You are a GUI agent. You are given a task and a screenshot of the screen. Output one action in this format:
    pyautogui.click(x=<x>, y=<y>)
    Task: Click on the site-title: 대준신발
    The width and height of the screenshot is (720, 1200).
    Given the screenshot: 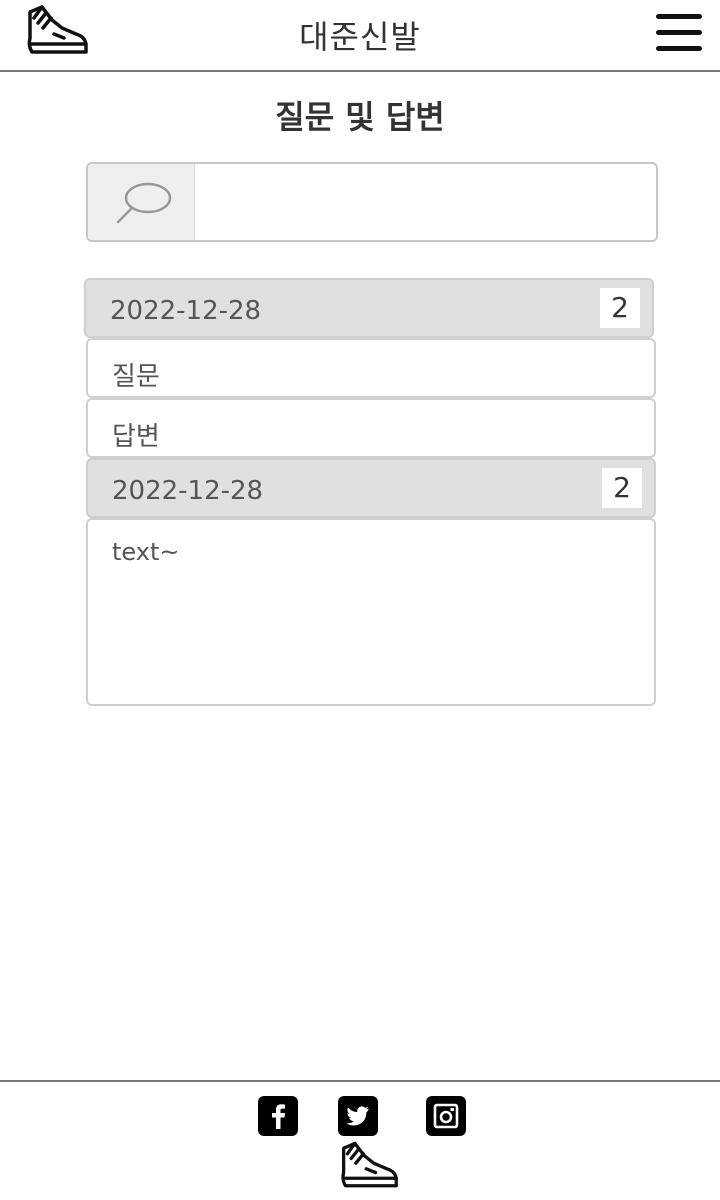 What is the action you would take?
    pyautogui.click(x=360, y=35)
    